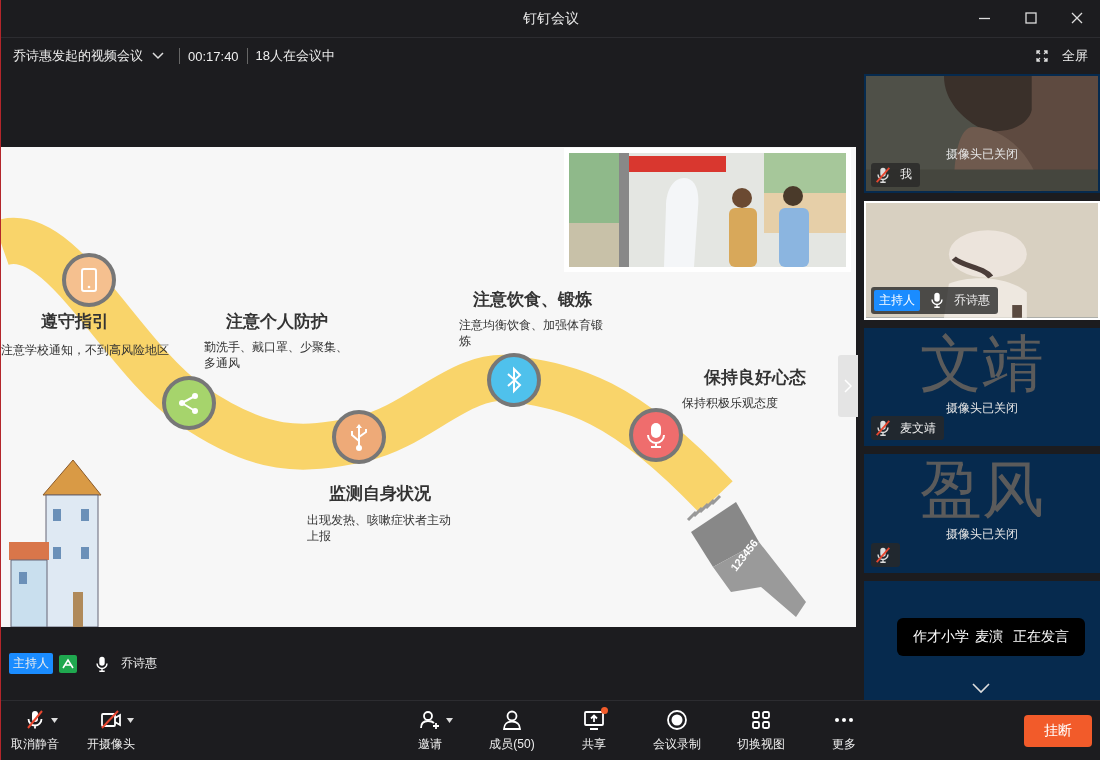  Describe the element at coordinates (677, 720) in the screenshot. I see `record-icon` at that location.